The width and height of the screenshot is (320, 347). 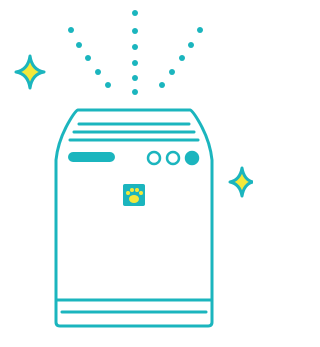 I want to click on paw-icon, so click(x=134, y=195).